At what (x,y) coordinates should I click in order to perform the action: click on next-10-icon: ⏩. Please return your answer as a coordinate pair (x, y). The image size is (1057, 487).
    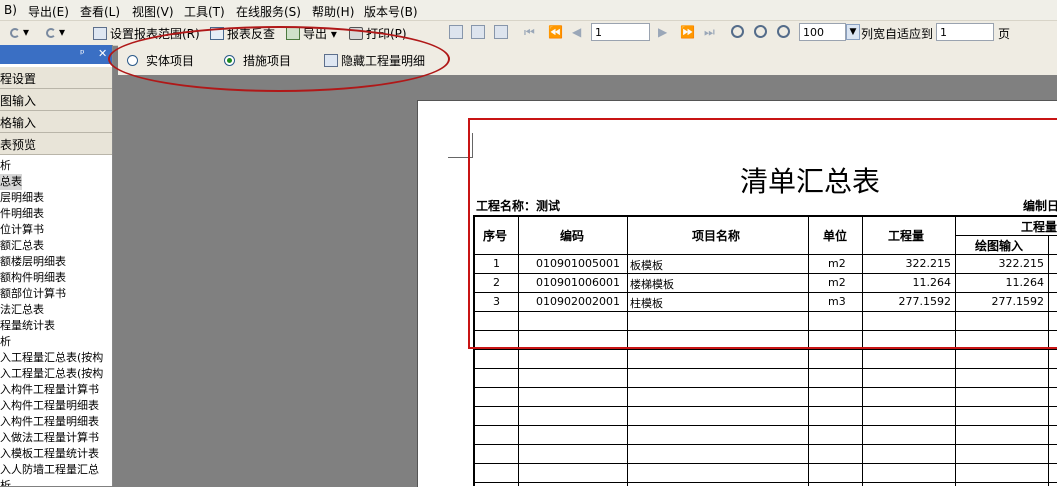
    Looking at the image, I should click on (687, 32).